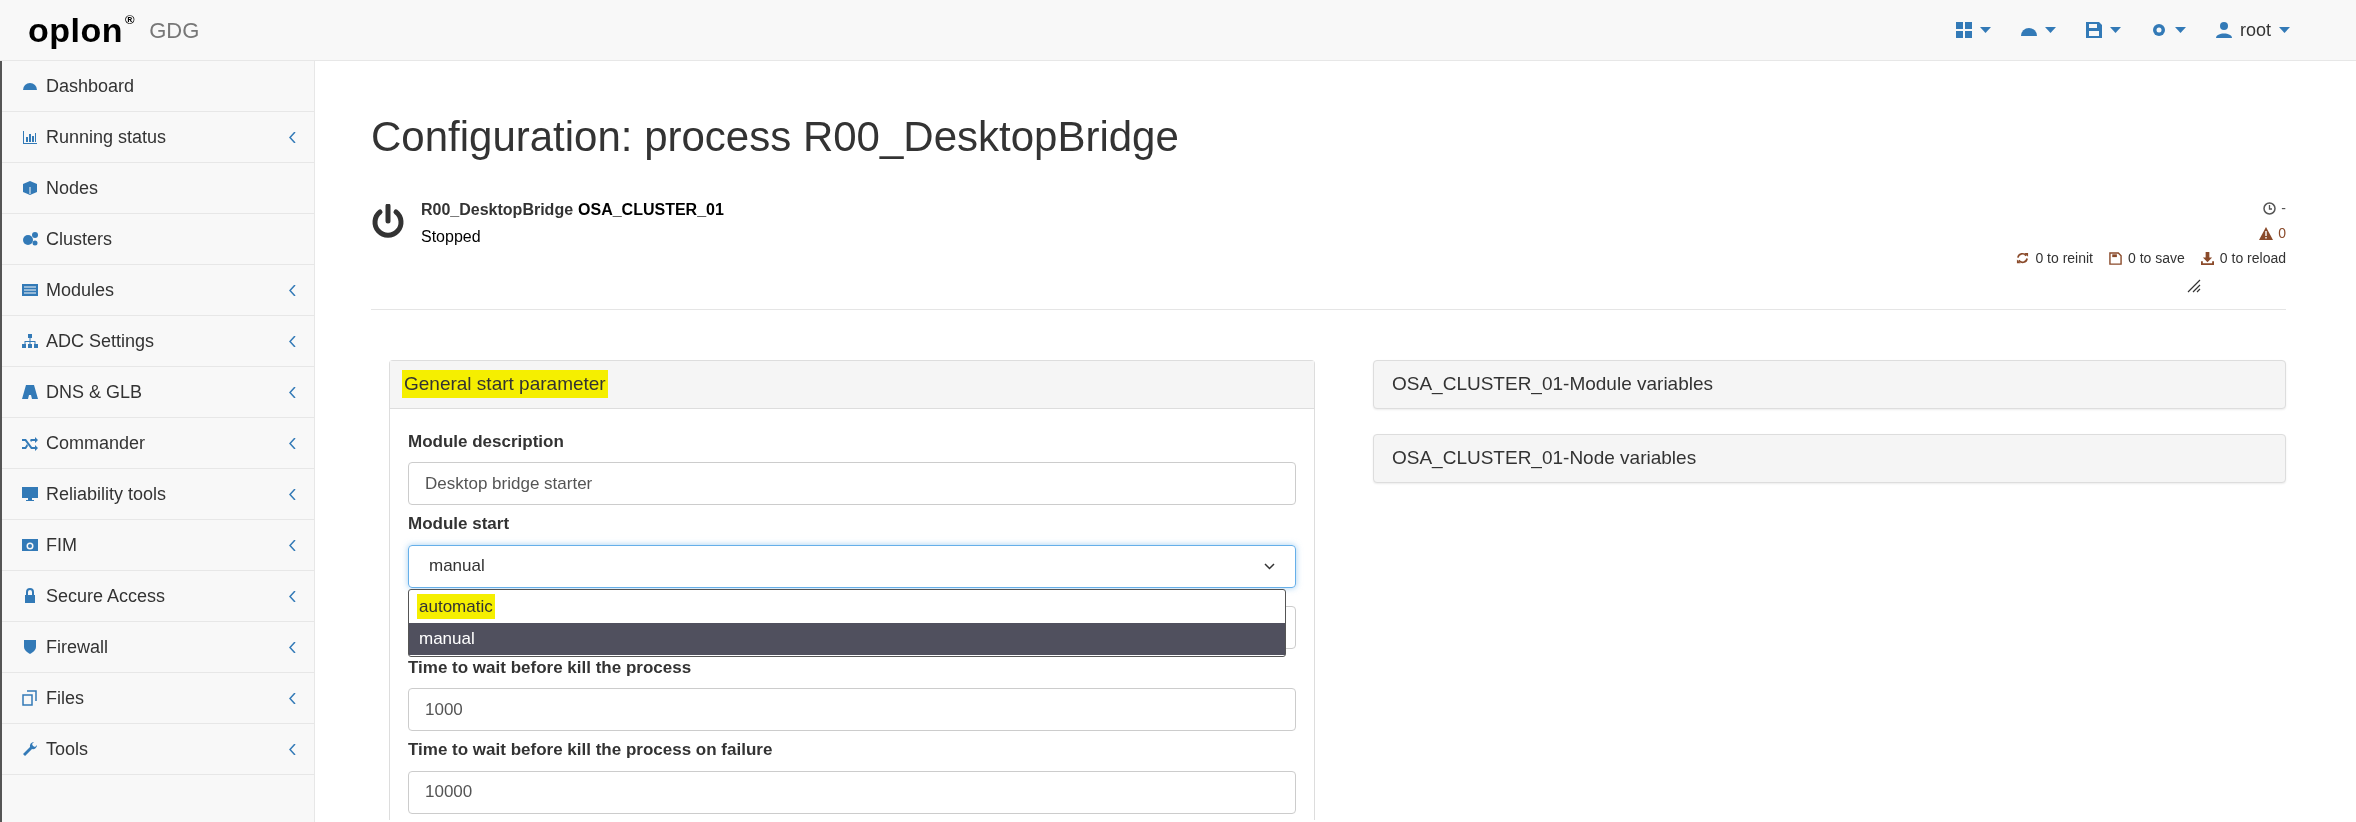  I want to click on field-label: Time to wait before kill the process, so click(550, 667).